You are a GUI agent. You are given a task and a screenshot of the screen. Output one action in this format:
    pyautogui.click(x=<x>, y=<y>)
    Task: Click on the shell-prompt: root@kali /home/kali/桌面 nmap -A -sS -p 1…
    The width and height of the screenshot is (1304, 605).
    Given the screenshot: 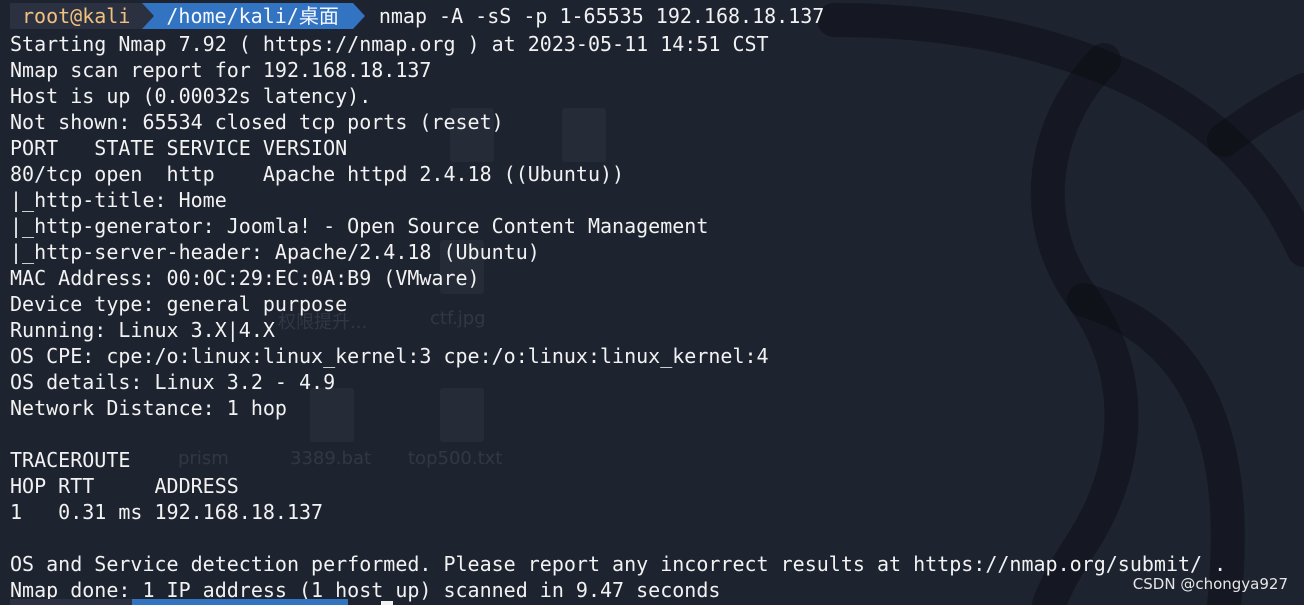 What is the action you would take?
    pyautogui.click(x=417, y=16)
    